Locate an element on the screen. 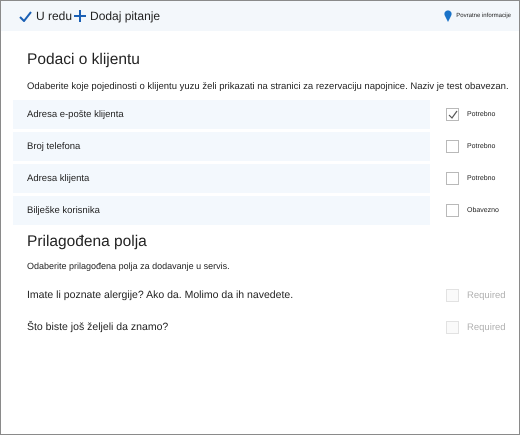 The width and height of the screenshot is (520, 435). section-description: Odaberite koje pojedinosti o klijentu yuzu želi prikazati na stranici za rezervaciju napojnice. Naziv je test obavezan. is located at coordinates (266, 86).